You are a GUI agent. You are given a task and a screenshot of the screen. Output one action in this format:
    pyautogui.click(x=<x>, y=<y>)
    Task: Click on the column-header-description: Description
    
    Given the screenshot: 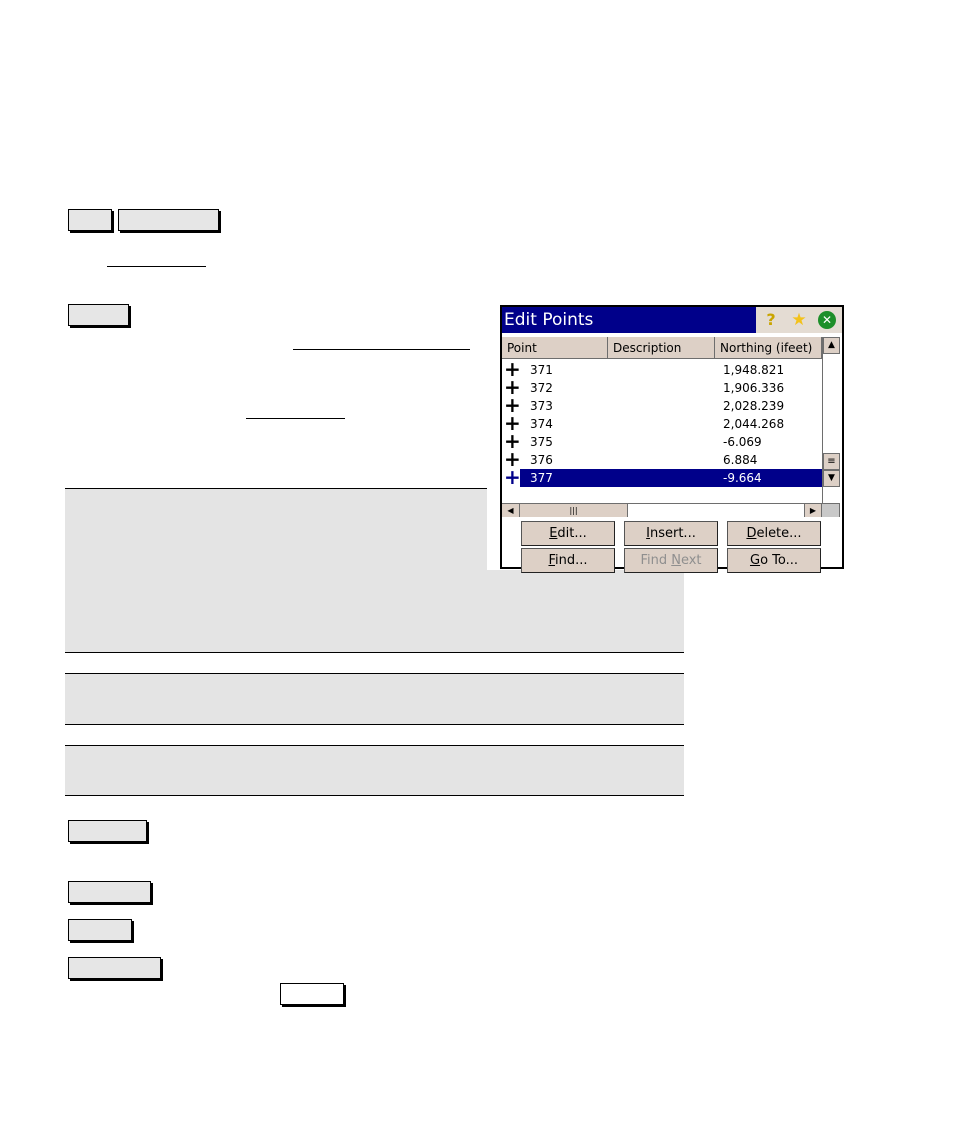 What is the action you would take?
    pyautogui.click(x=661, y=348)
    